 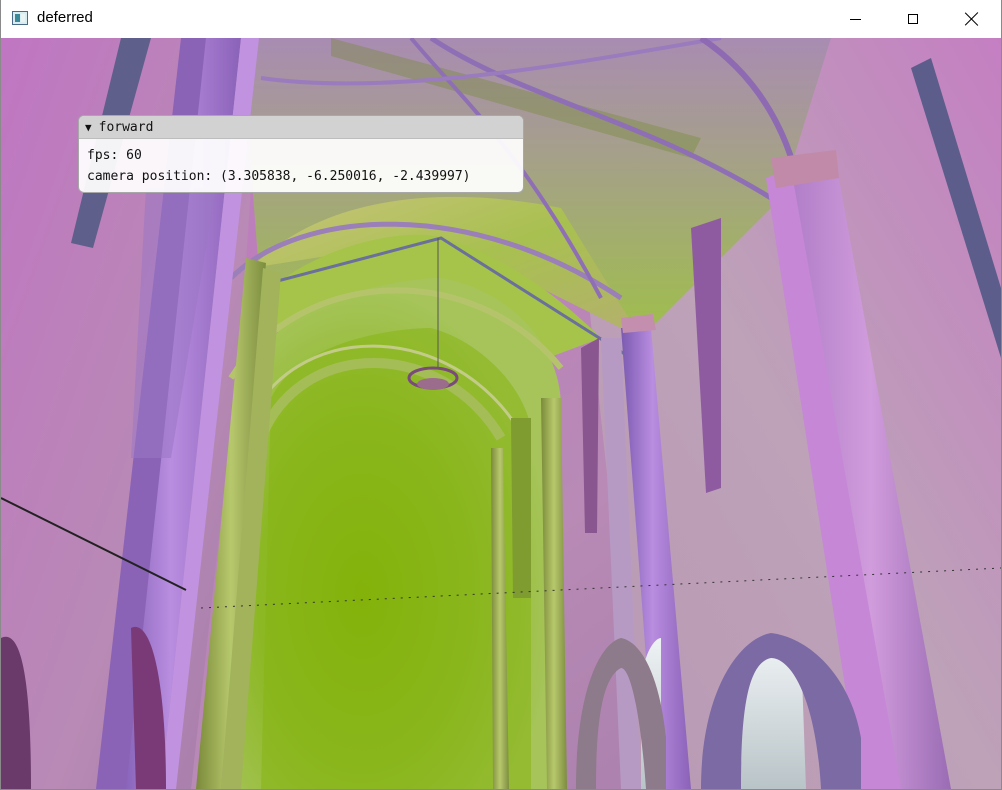 I want to click on collapse-arrow-icon: ▼, so click(x=88, y=127).